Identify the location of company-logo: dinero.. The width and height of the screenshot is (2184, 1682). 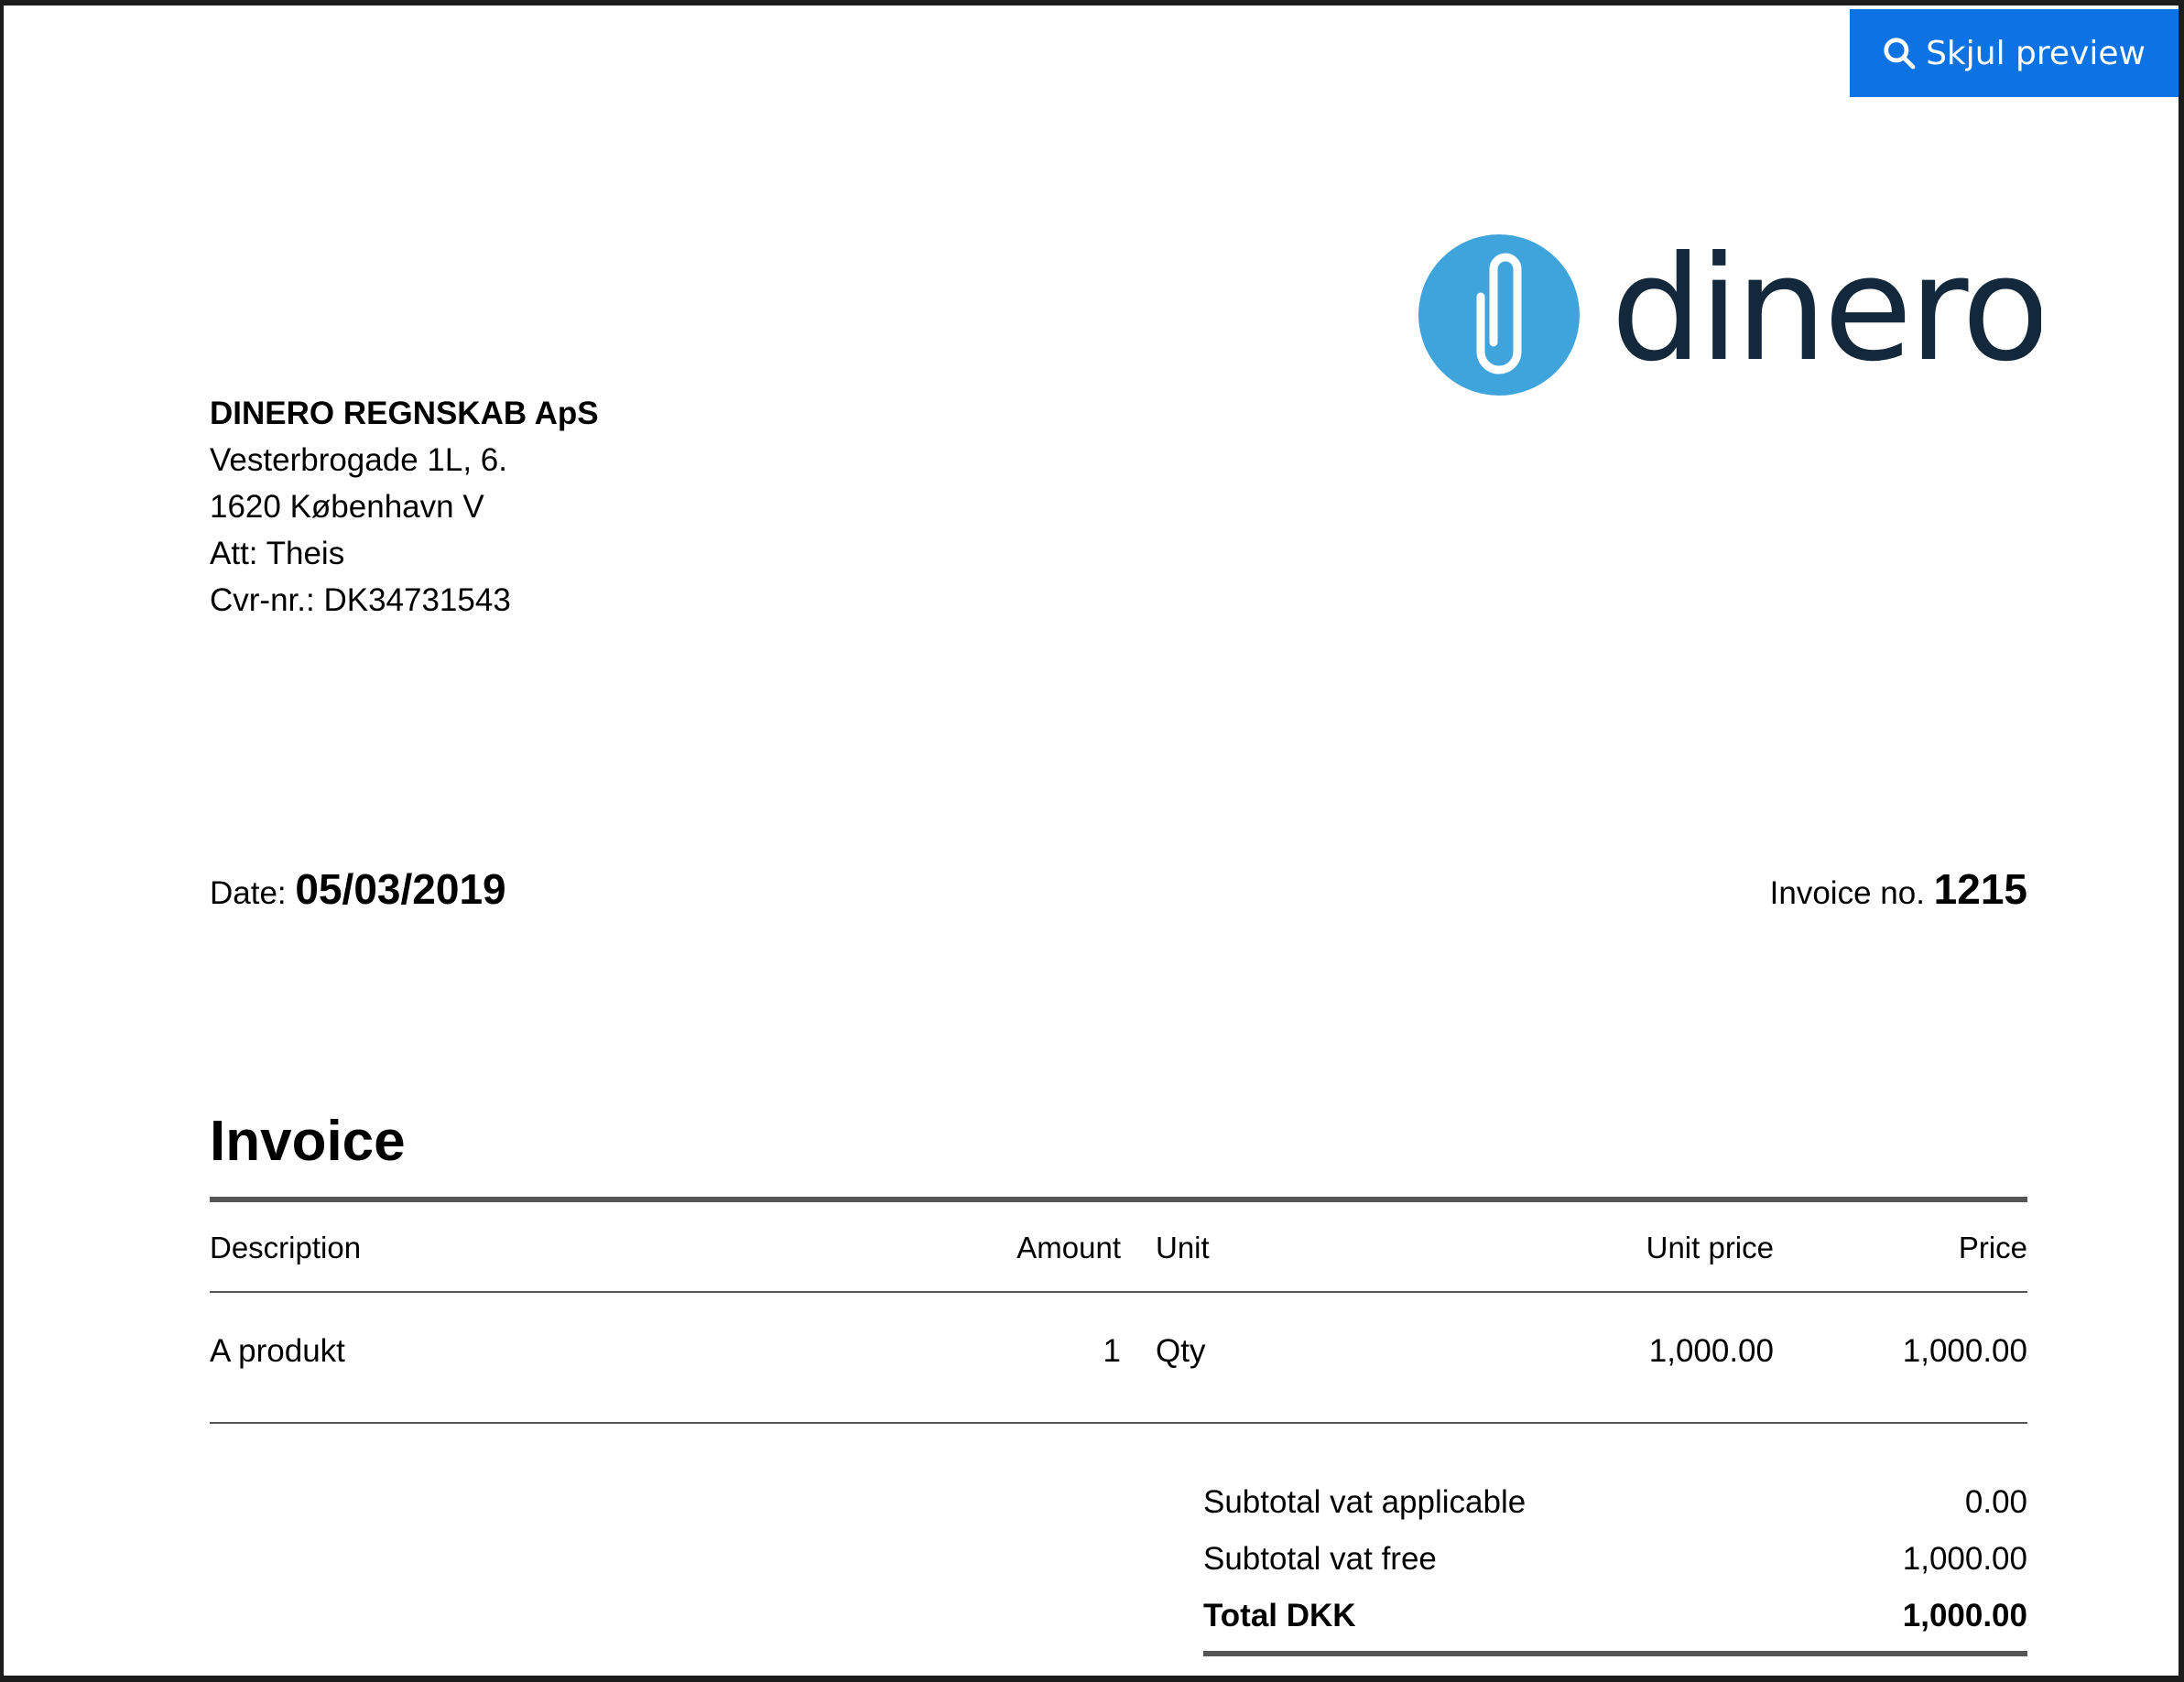
(1754, 311).